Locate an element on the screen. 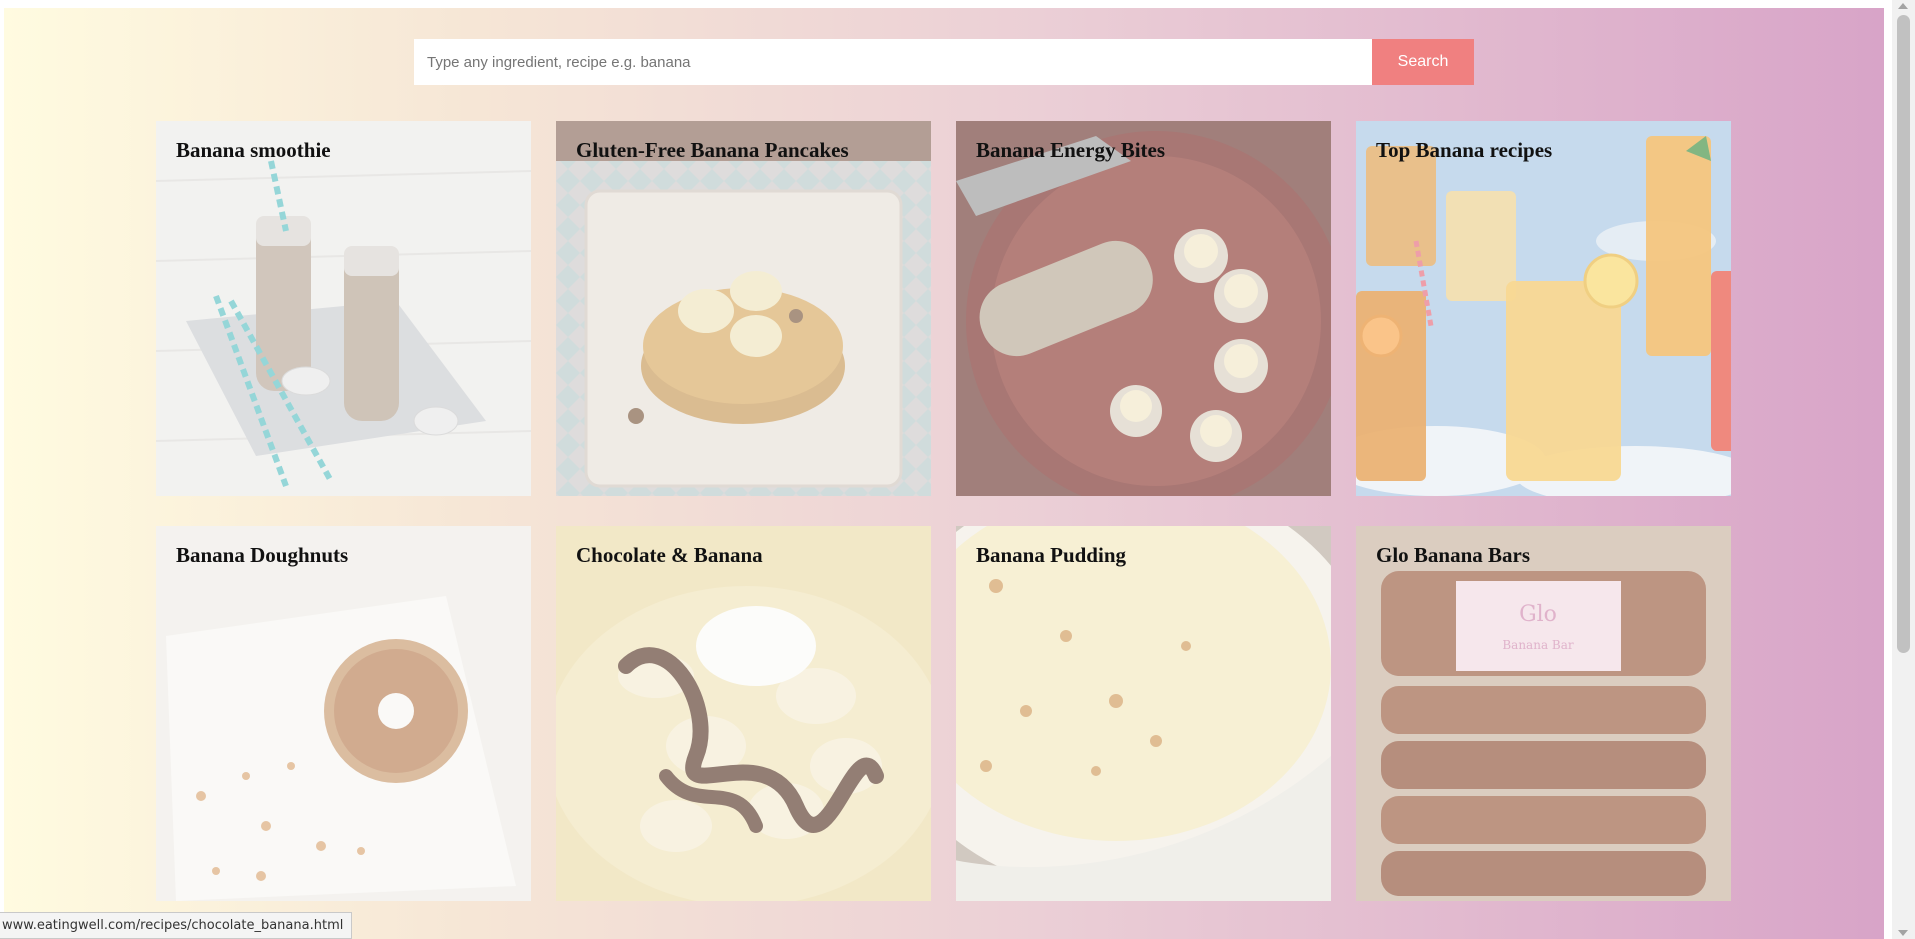 The width and height of the screenshot is (1915, 939). vertical-scrollbar is located at coordinates (1903, 469).